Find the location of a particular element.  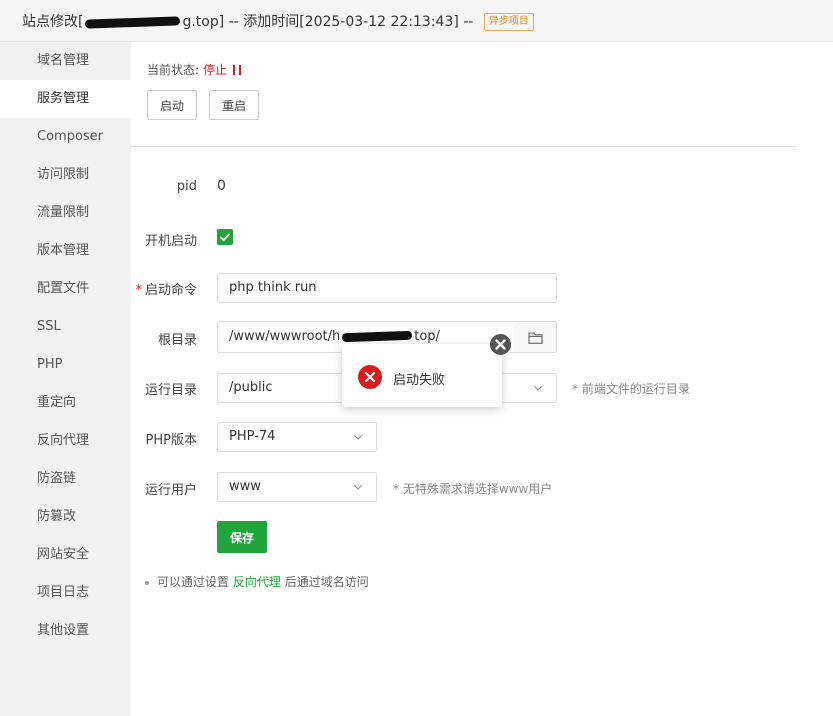

sidebar-item-reverse-proxy: 反向代理 is located at coordinates (65, 441).